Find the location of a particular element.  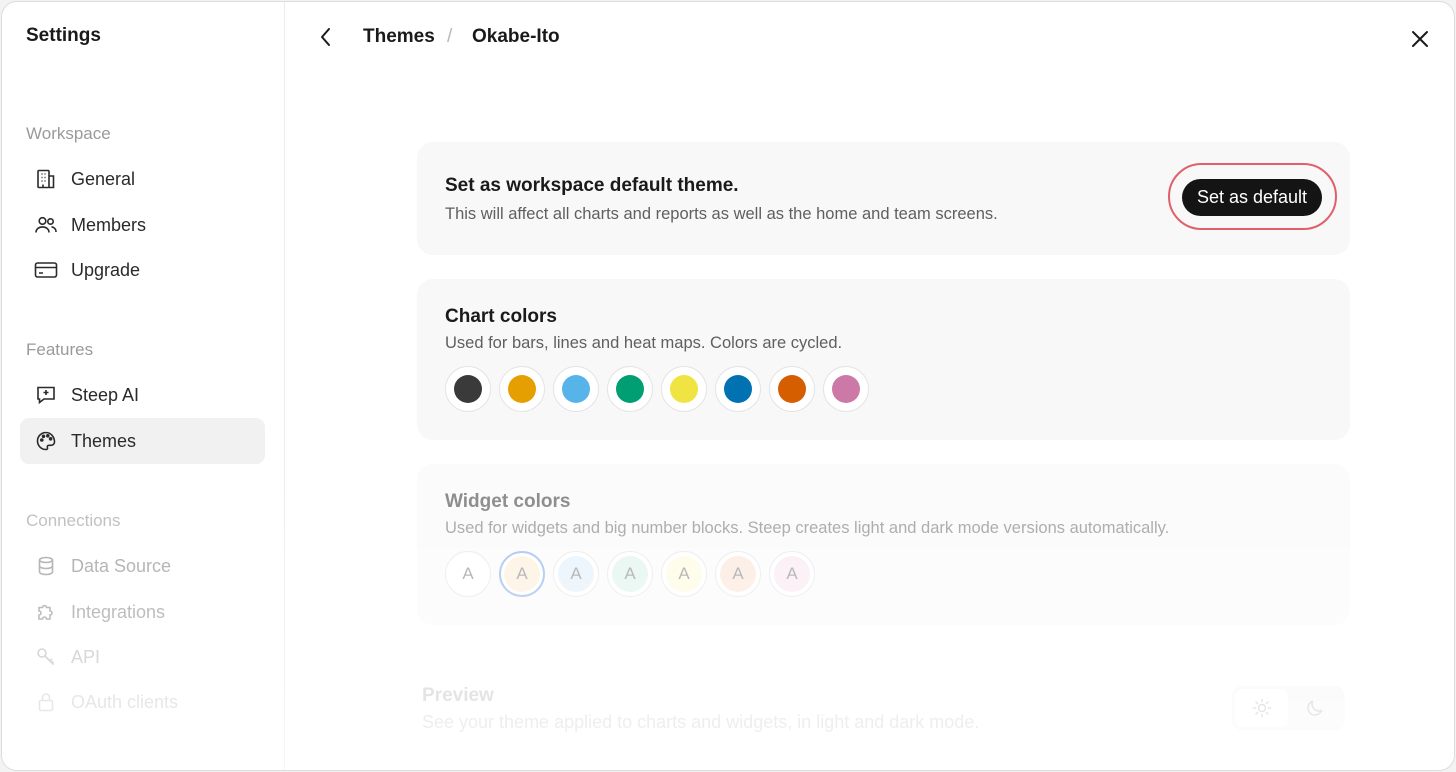

widget-colors-title: Widget colors is located at coordinates (508, 501).